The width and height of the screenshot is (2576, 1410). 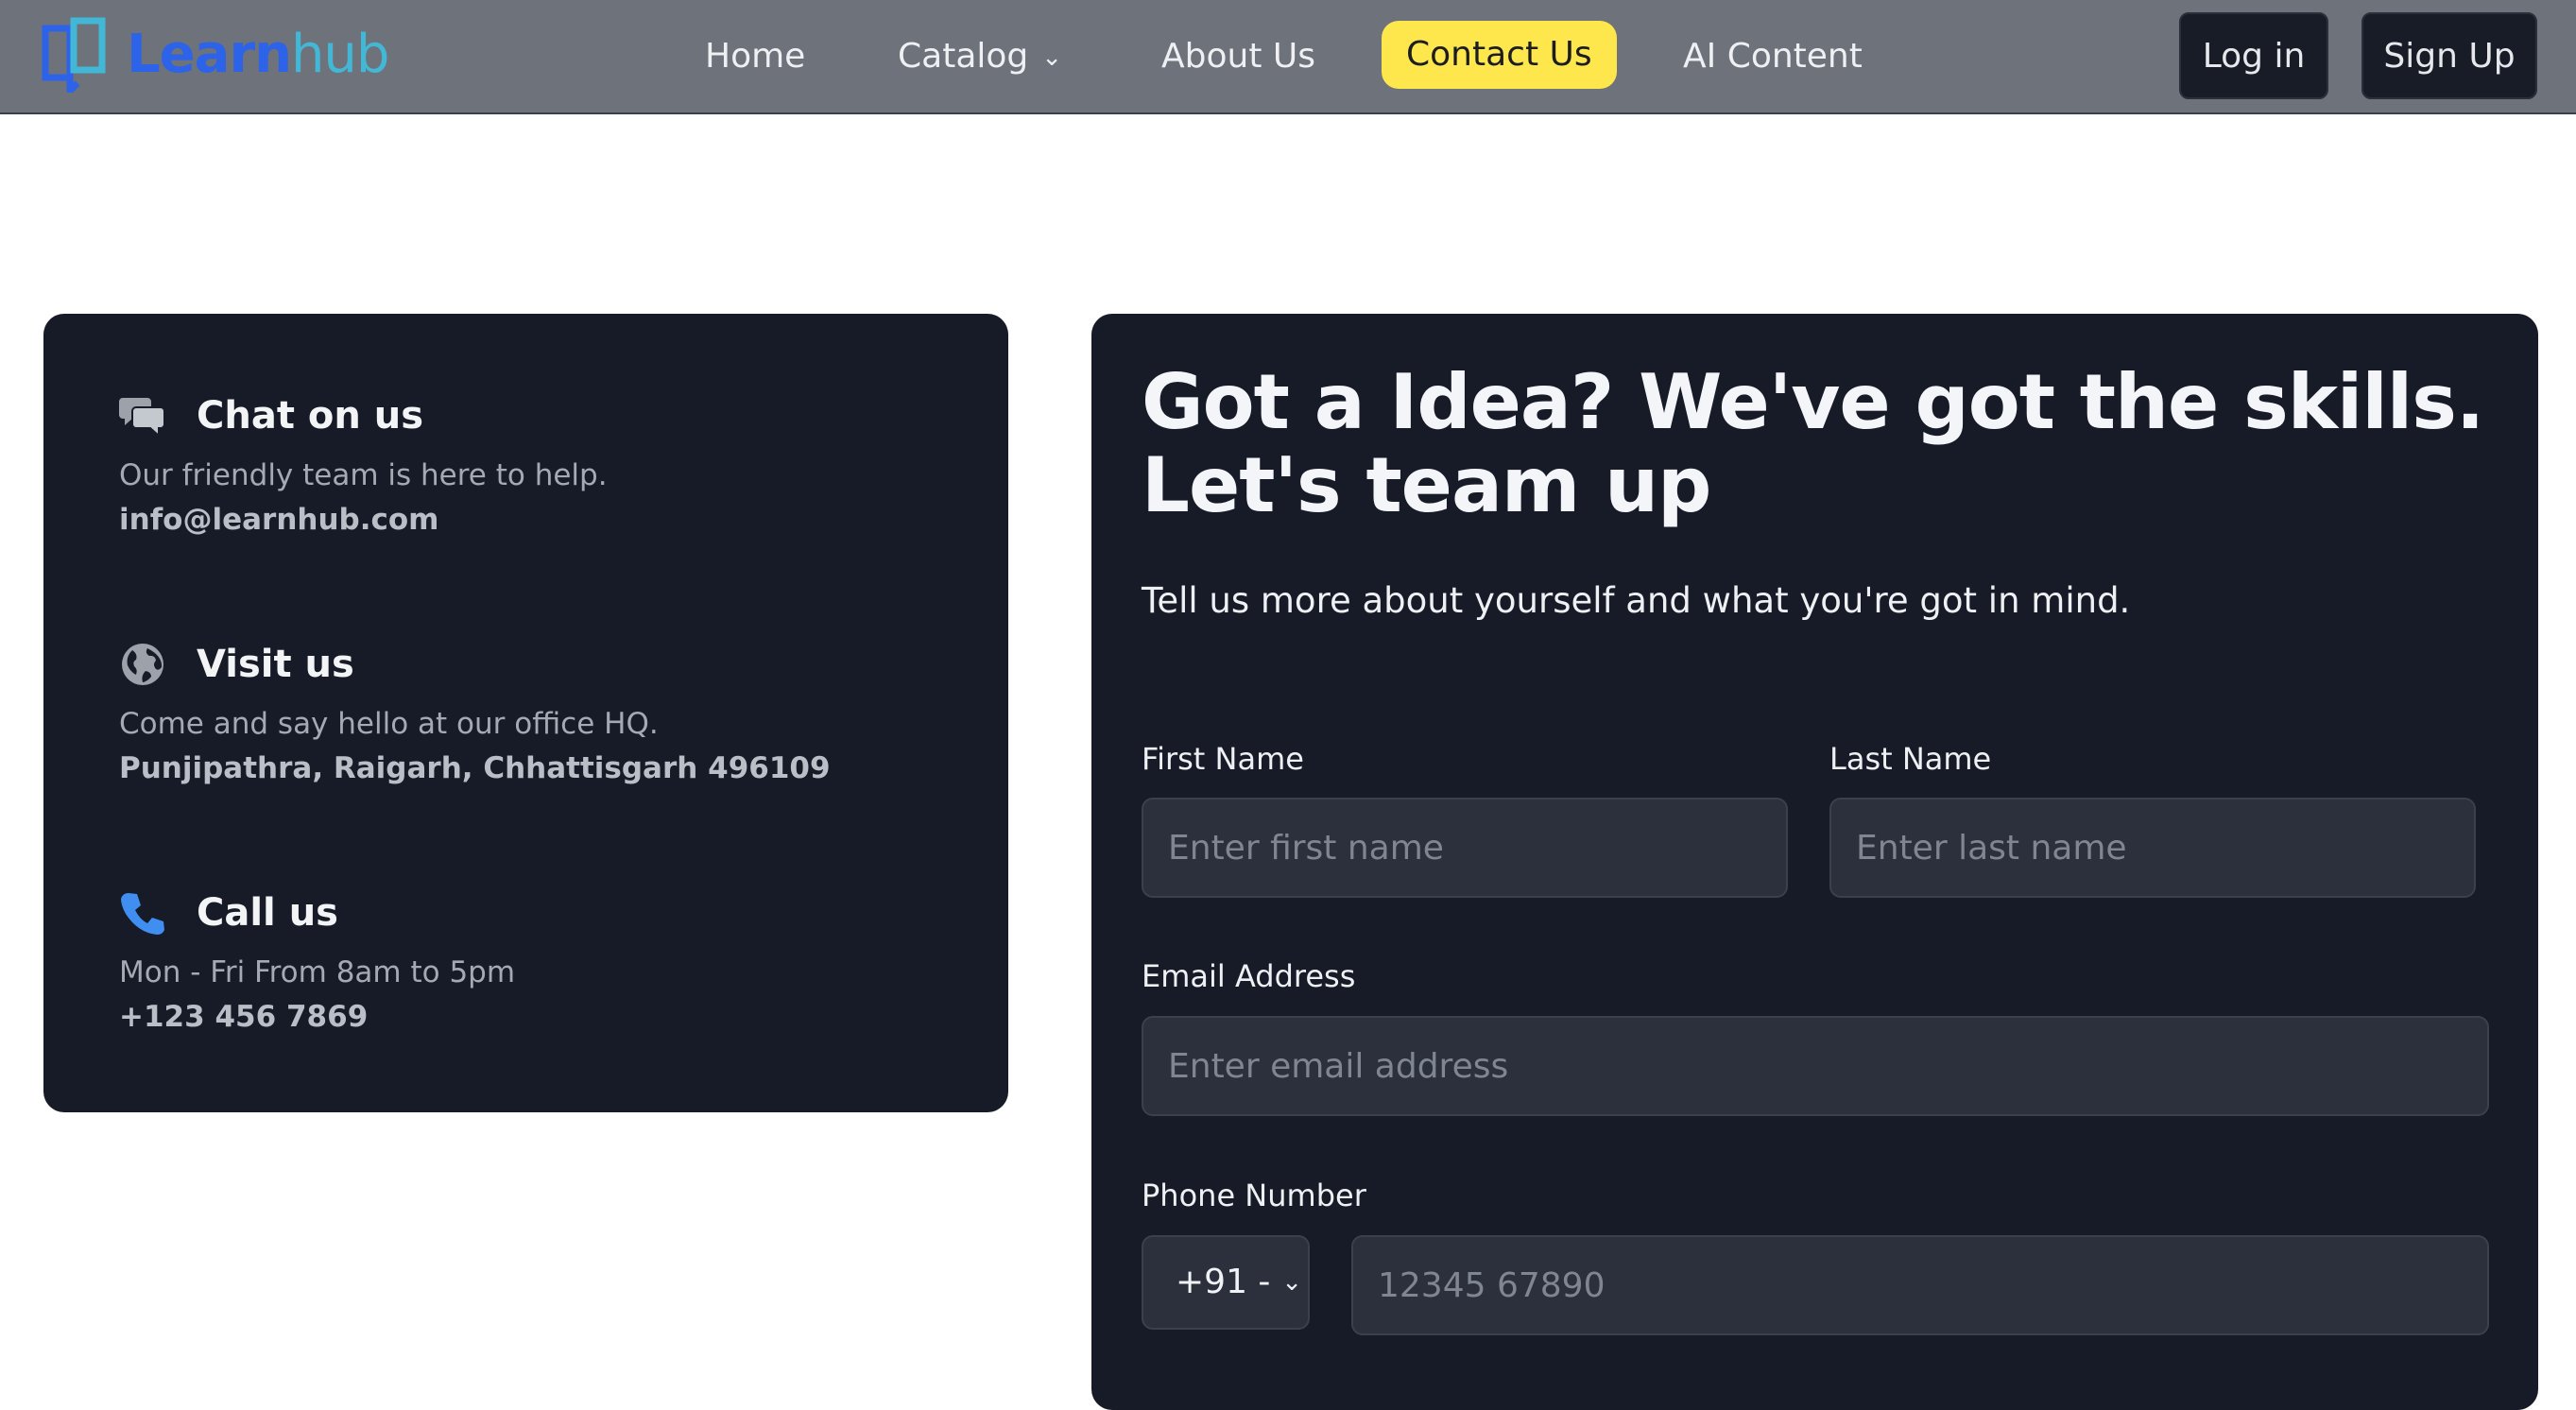 I want to click on visit-subtitle: Come and say hello at our office HQ., so click(x=389, y=724).